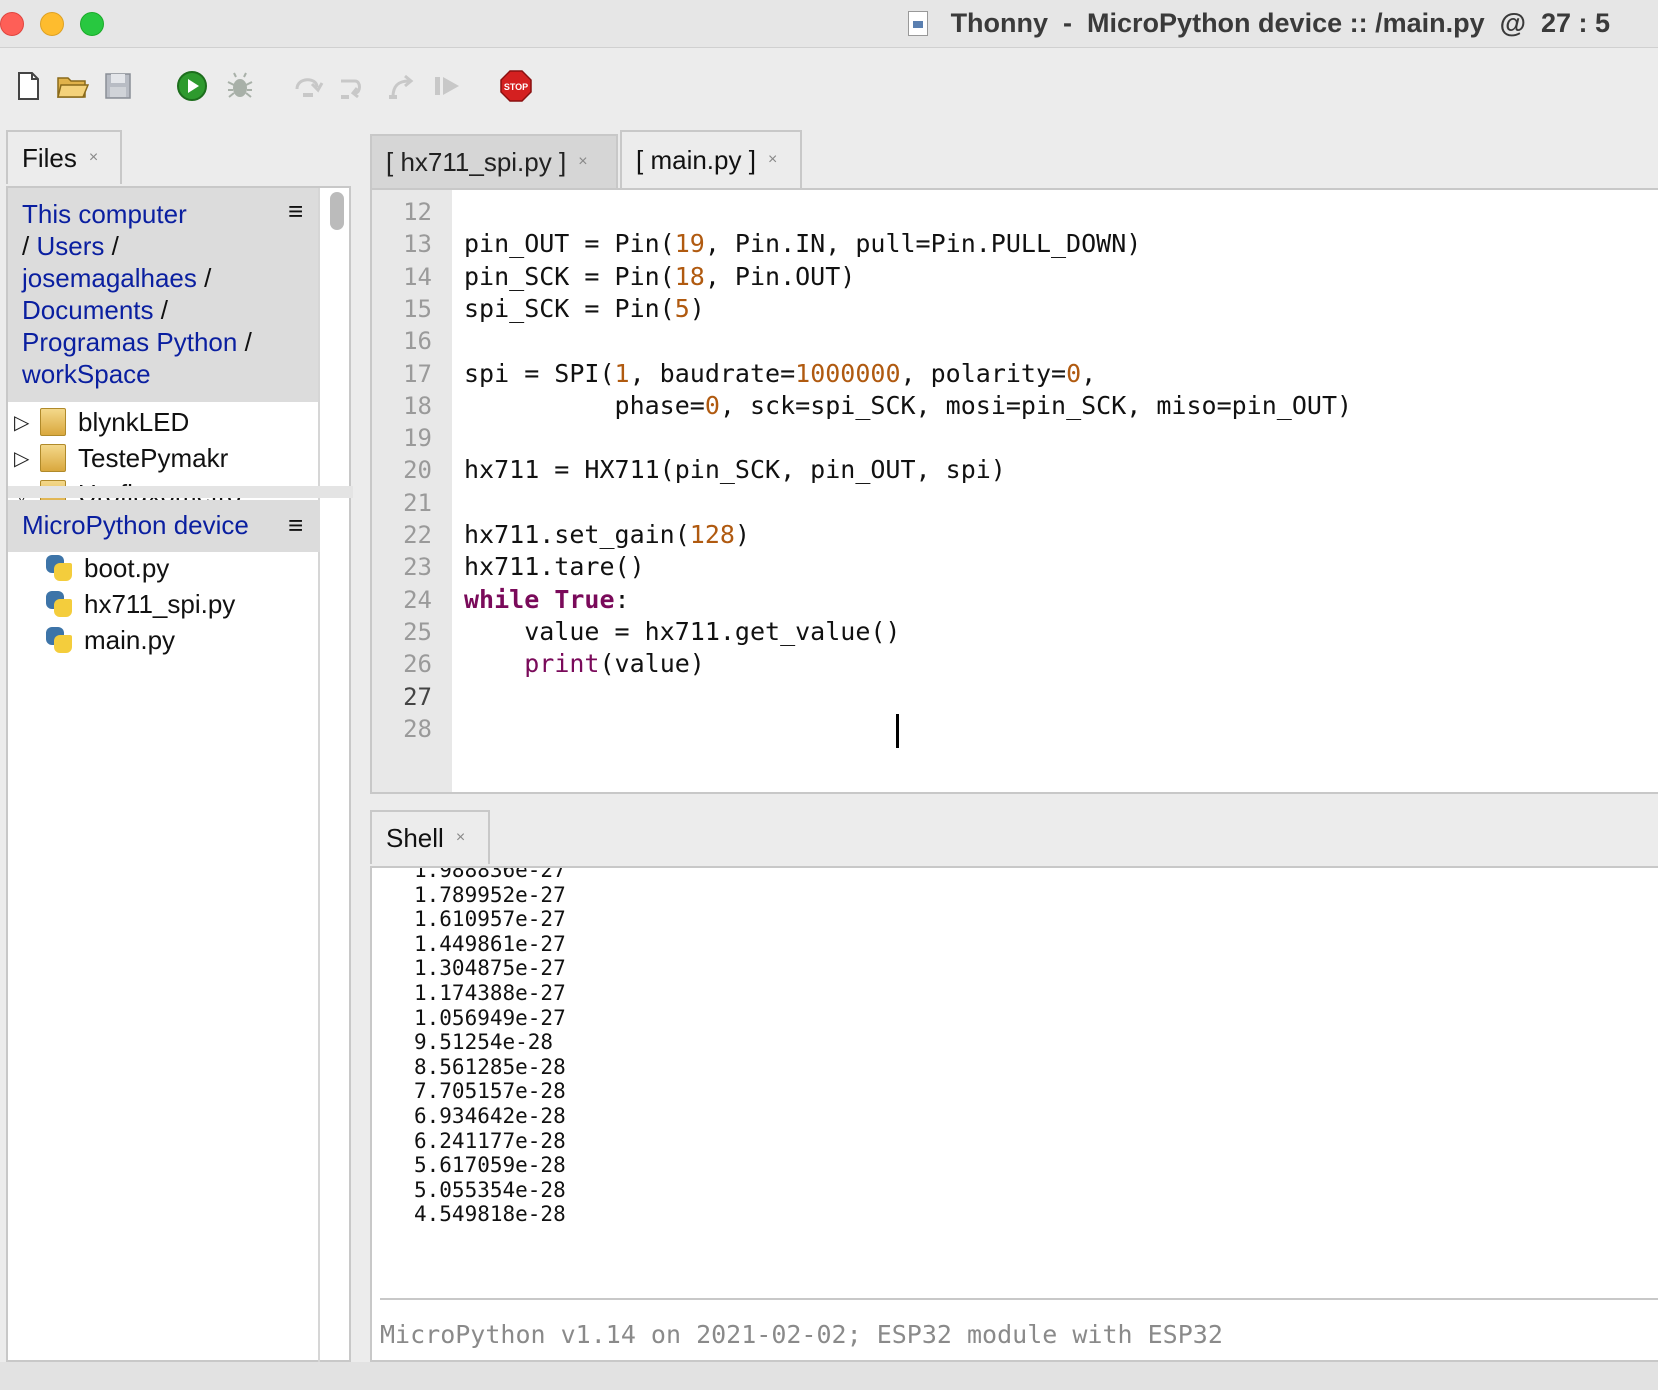  I want to click on breadcrumb-workspace: workSpace, so click(86, 374).